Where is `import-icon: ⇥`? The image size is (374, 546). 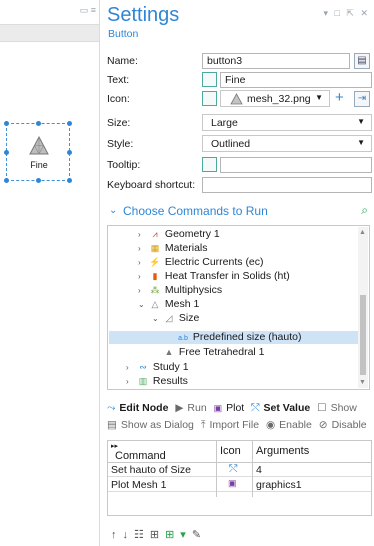
import-icon: ⇥ is located at coordinates (362, 99).